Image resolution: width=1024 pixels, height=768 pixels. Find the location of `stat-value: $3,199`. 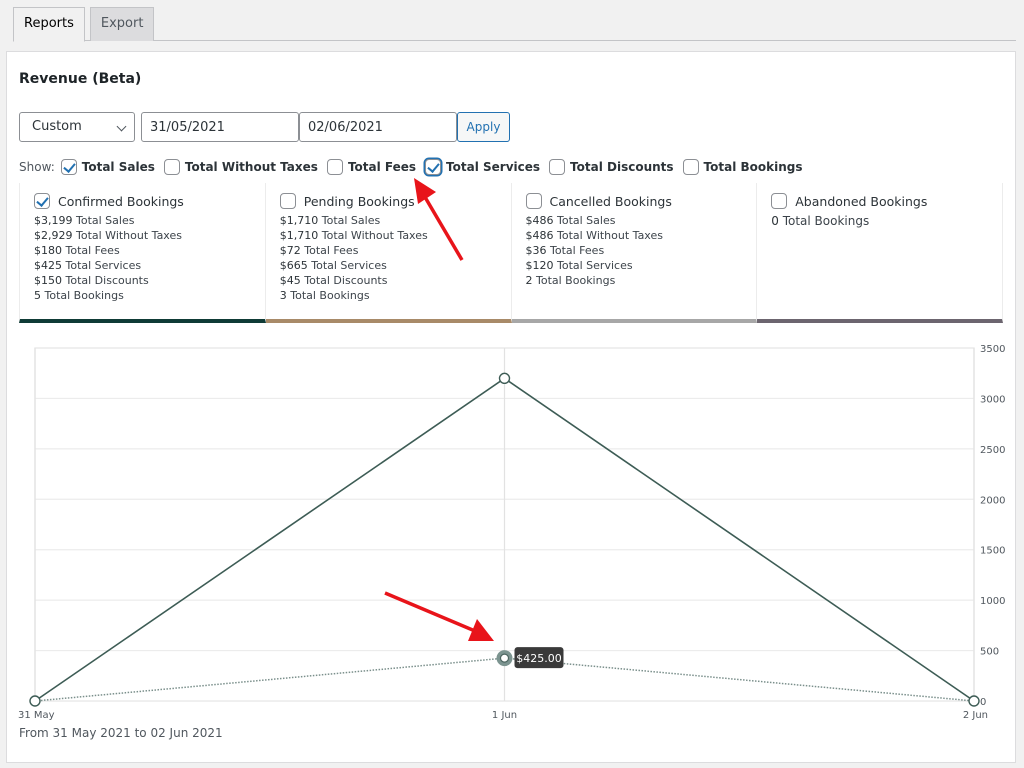

stat-value: $3,199 is located at coordinates (53, 220).